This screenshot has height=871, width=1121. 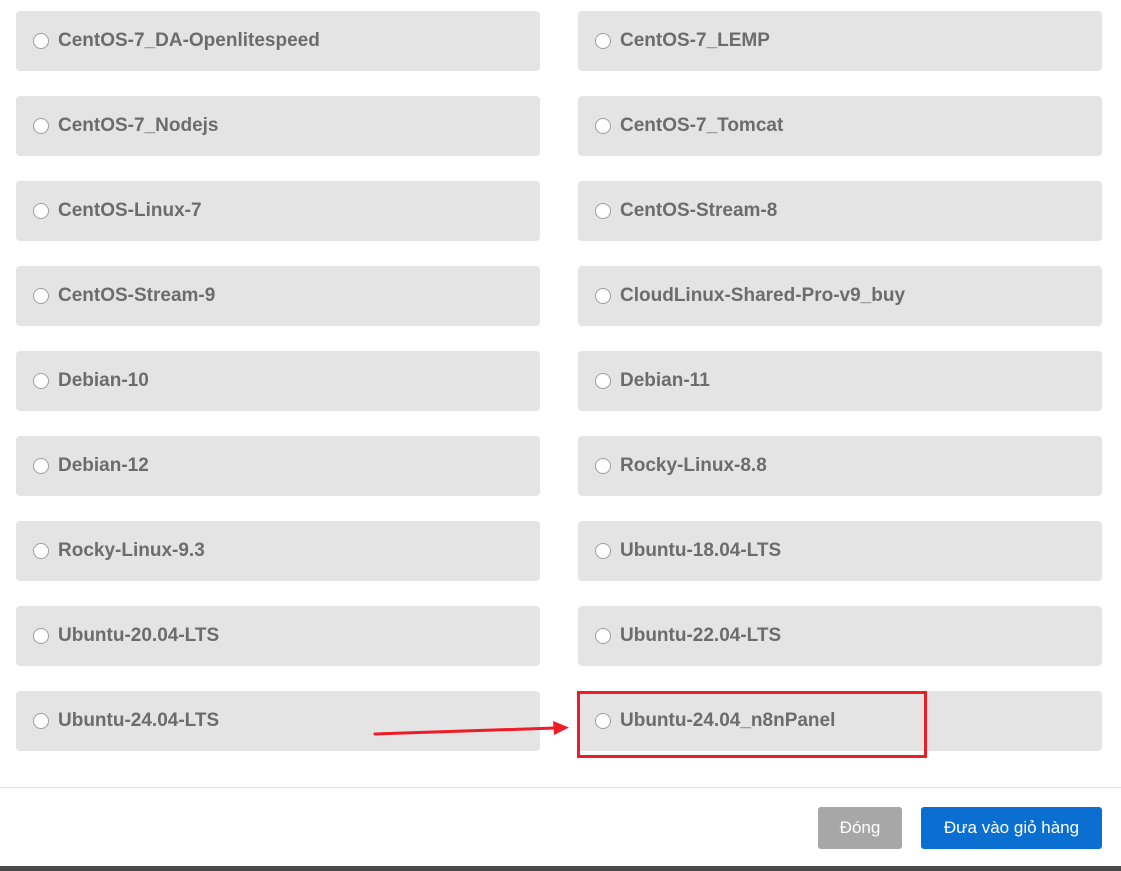 What do you see at coordinates (278, 296) in the screenshot?
I see `os-option: CentOS-Stream-9` at bounding box center [278, 296].